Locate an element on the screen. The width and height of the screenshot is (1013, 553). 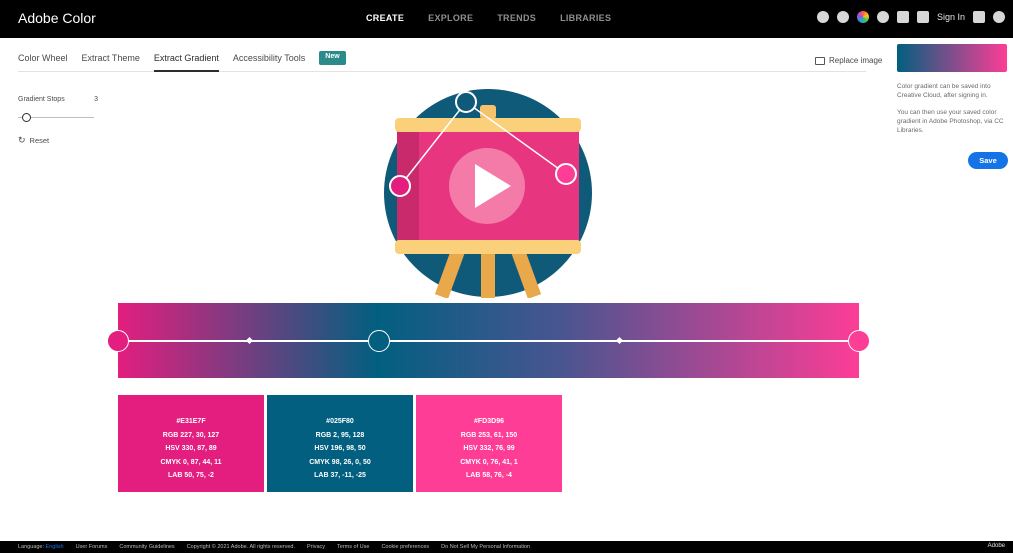
tab-extract-gradient: Extract Gradient is located at coordinates (186, 61).